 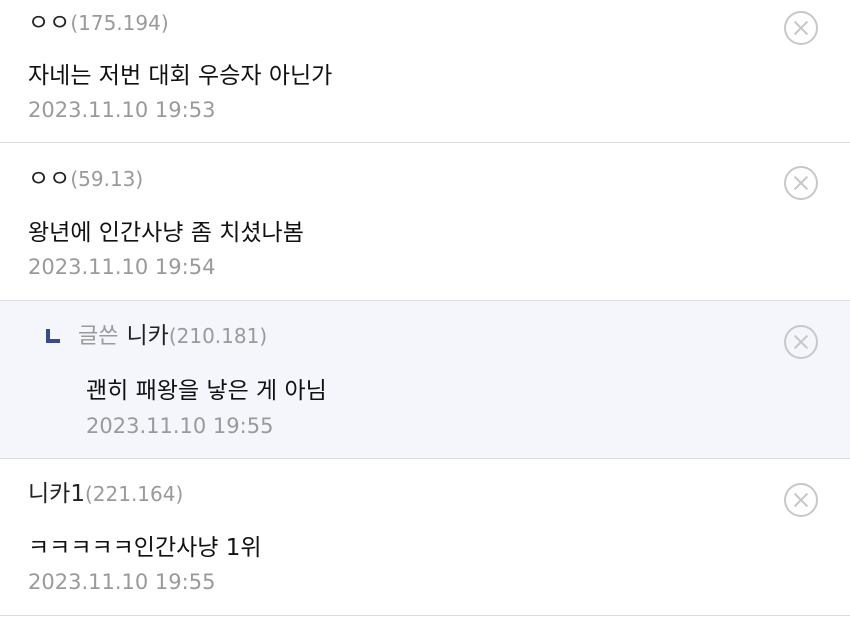 What do you see at coordinates (122, 110) in the screenshot?
I see `comment-date: 2023.11.10 19:53` at bounding box center [122, 110].